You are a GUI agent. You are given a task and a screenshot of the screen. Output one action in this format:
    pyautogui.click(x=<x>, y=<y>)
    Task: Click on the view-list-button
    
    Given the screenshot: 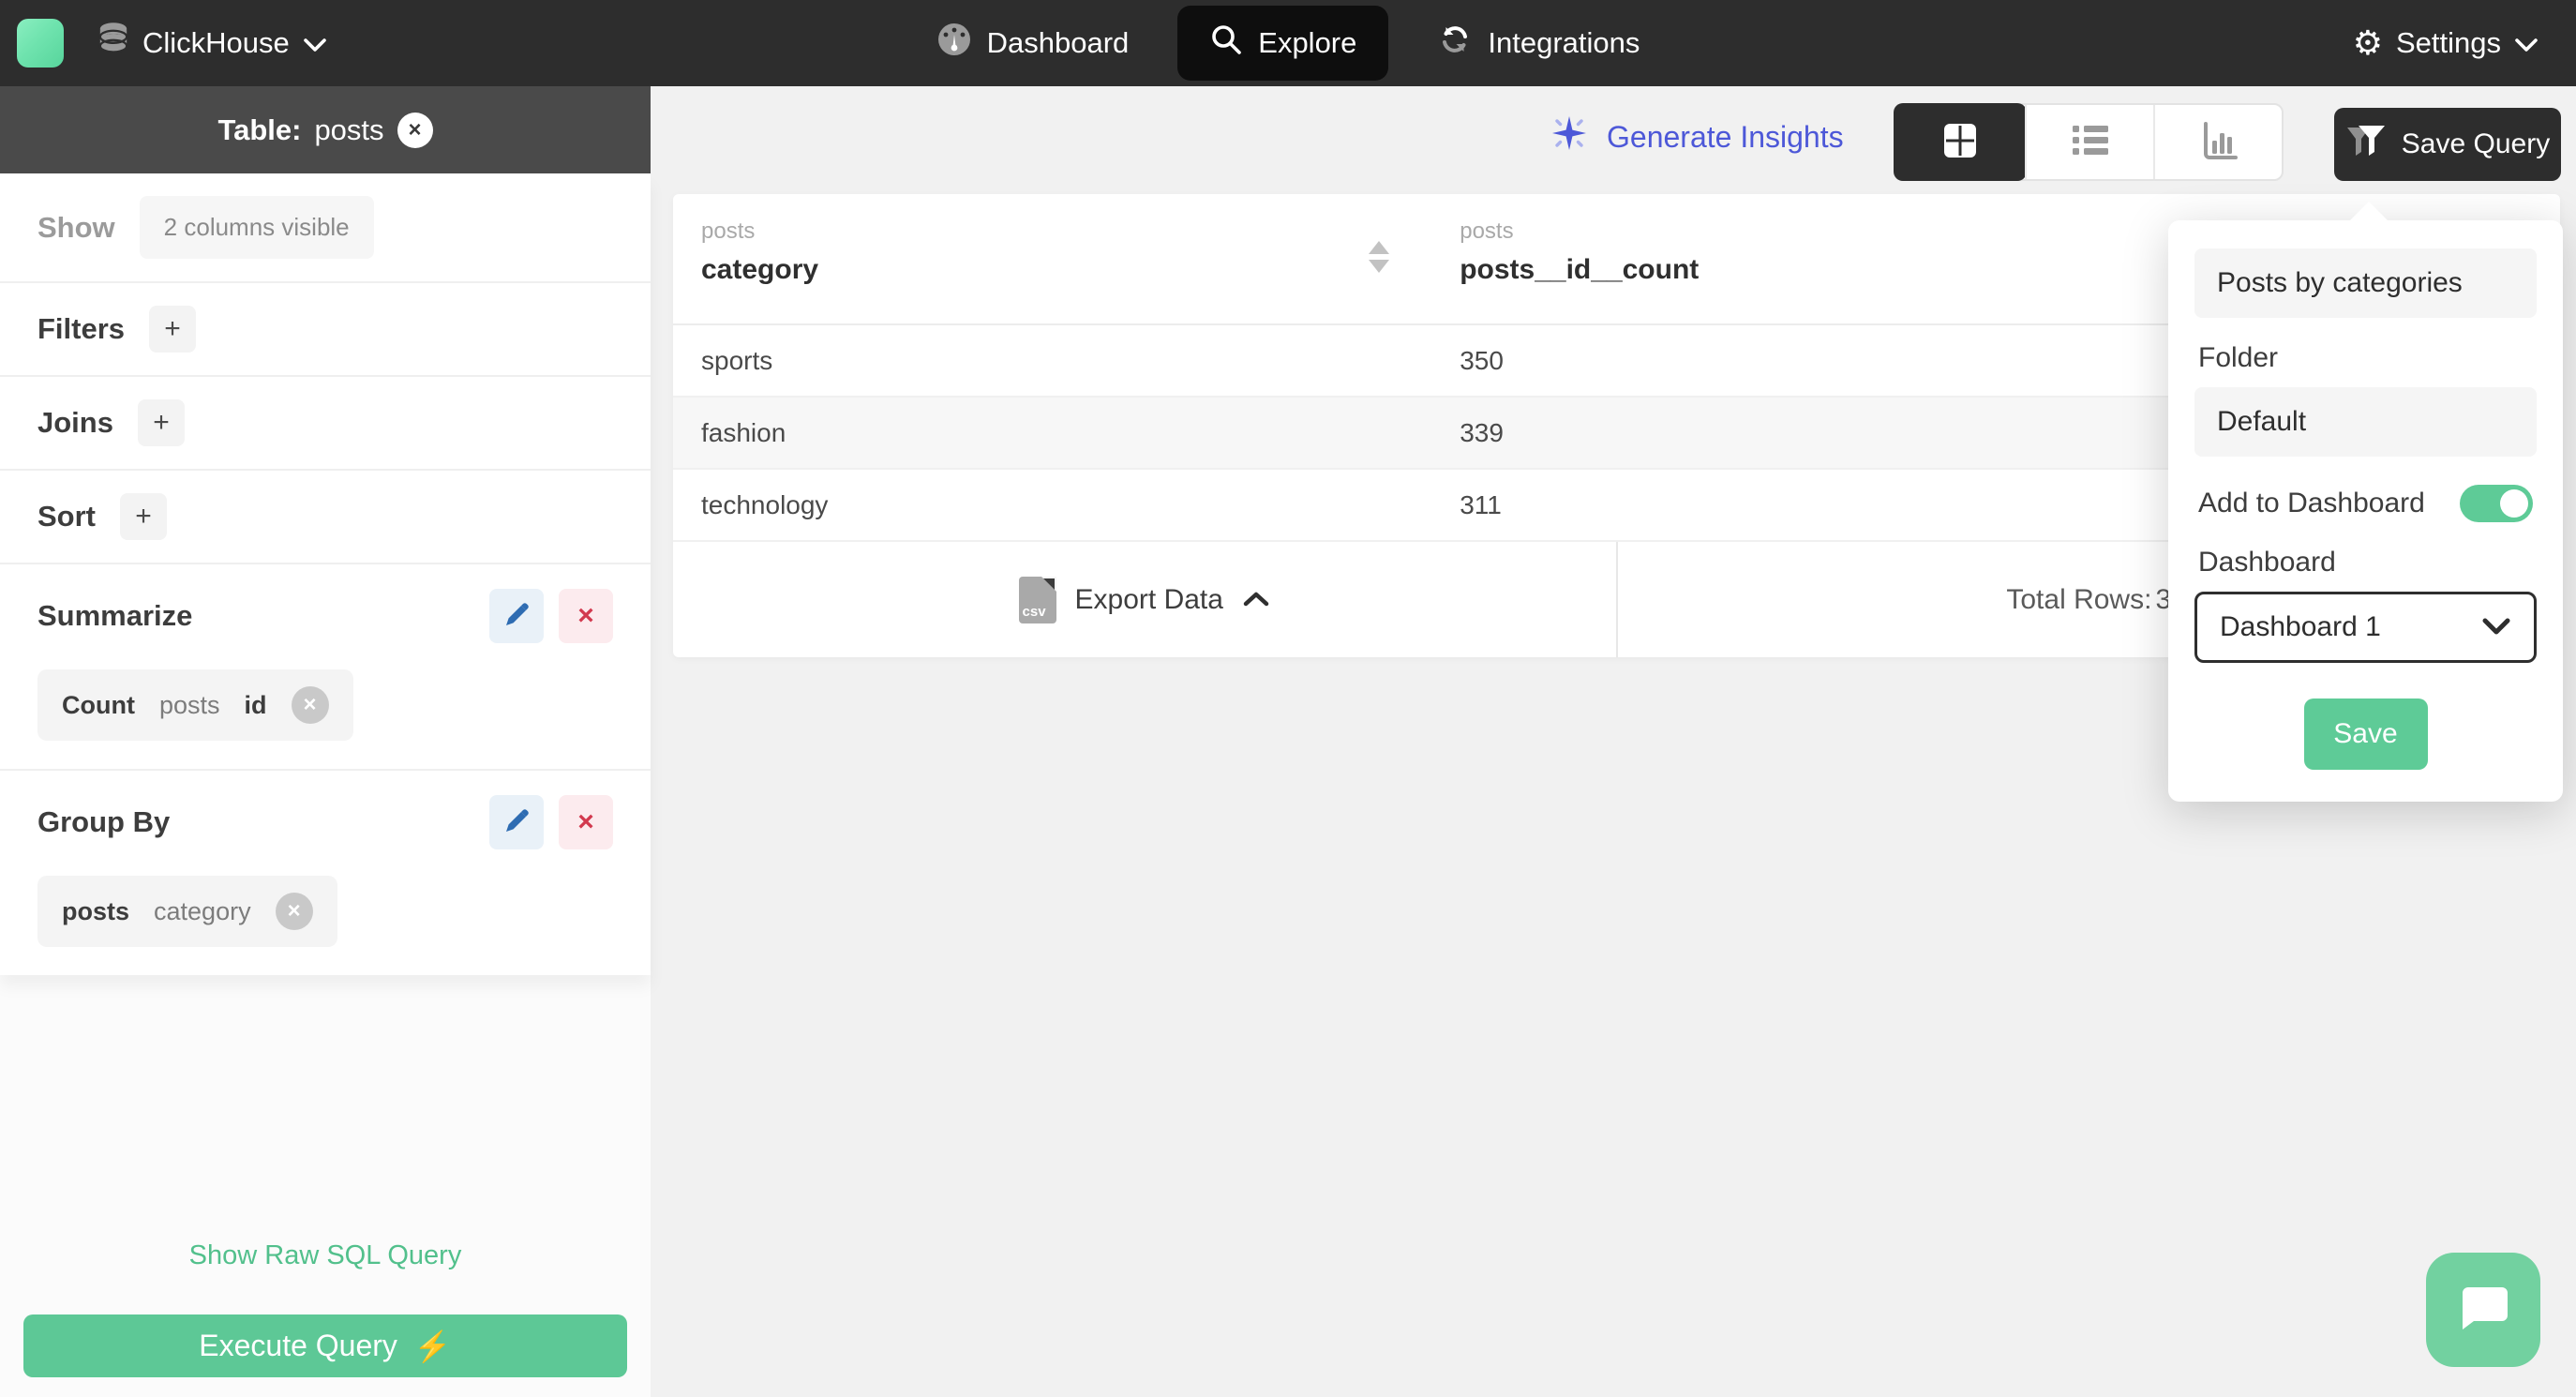 What is the action you would take?
    pyautogui.click(x=2089, y=142)
    